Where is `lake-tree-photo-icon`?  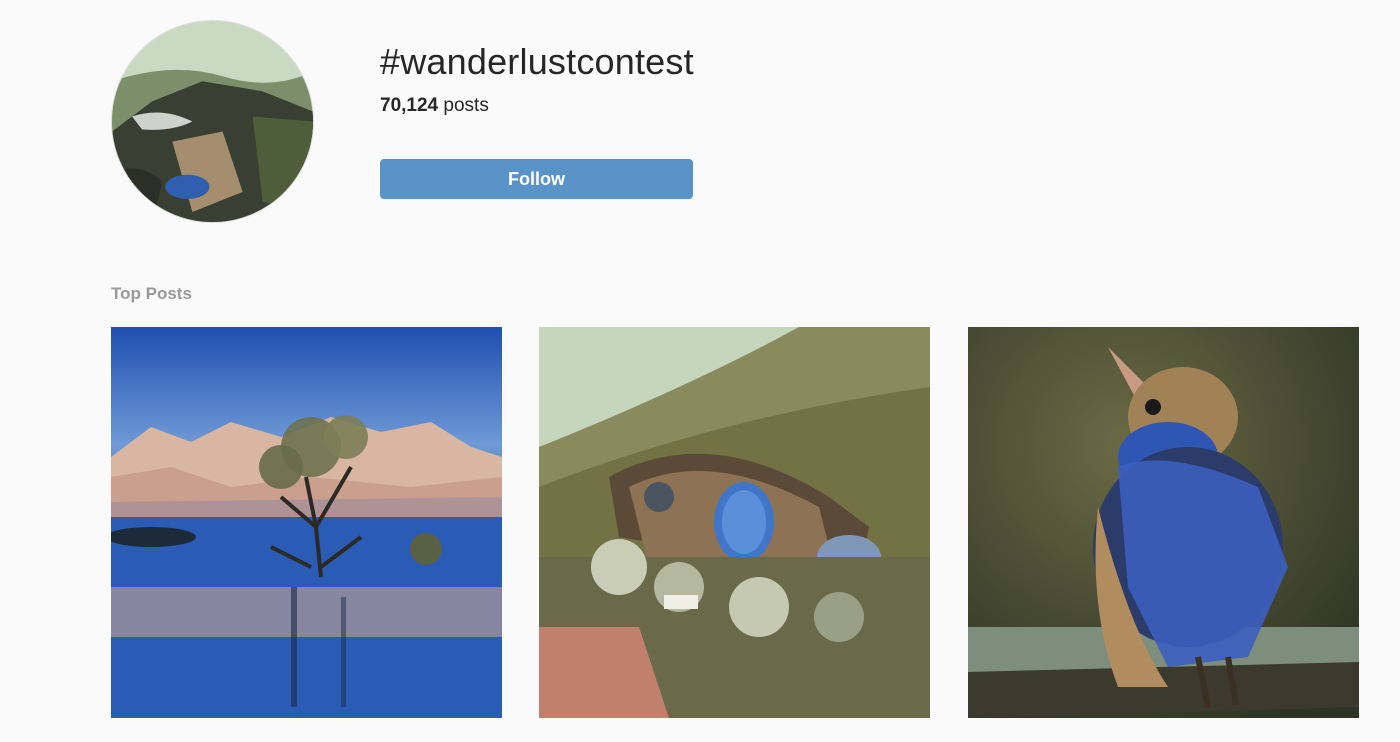 lake-tree-photo-icon is located at coordinates (306, 522).